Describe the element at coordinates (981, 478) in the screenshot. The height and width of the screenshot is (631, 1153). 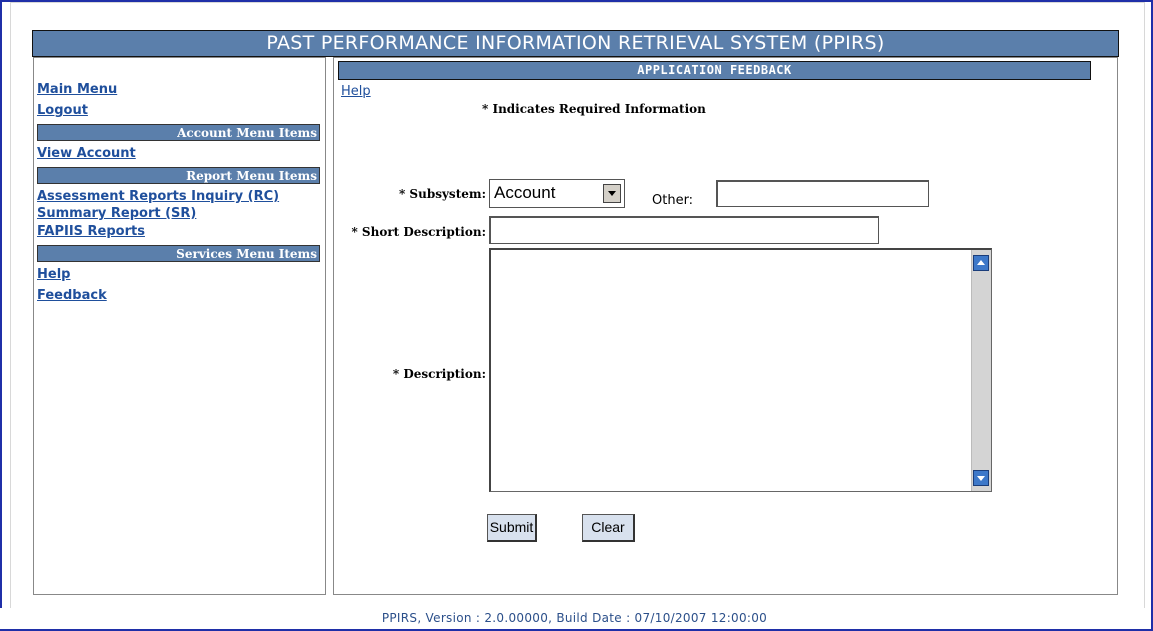
I see `scroll-down-icon` at that location.